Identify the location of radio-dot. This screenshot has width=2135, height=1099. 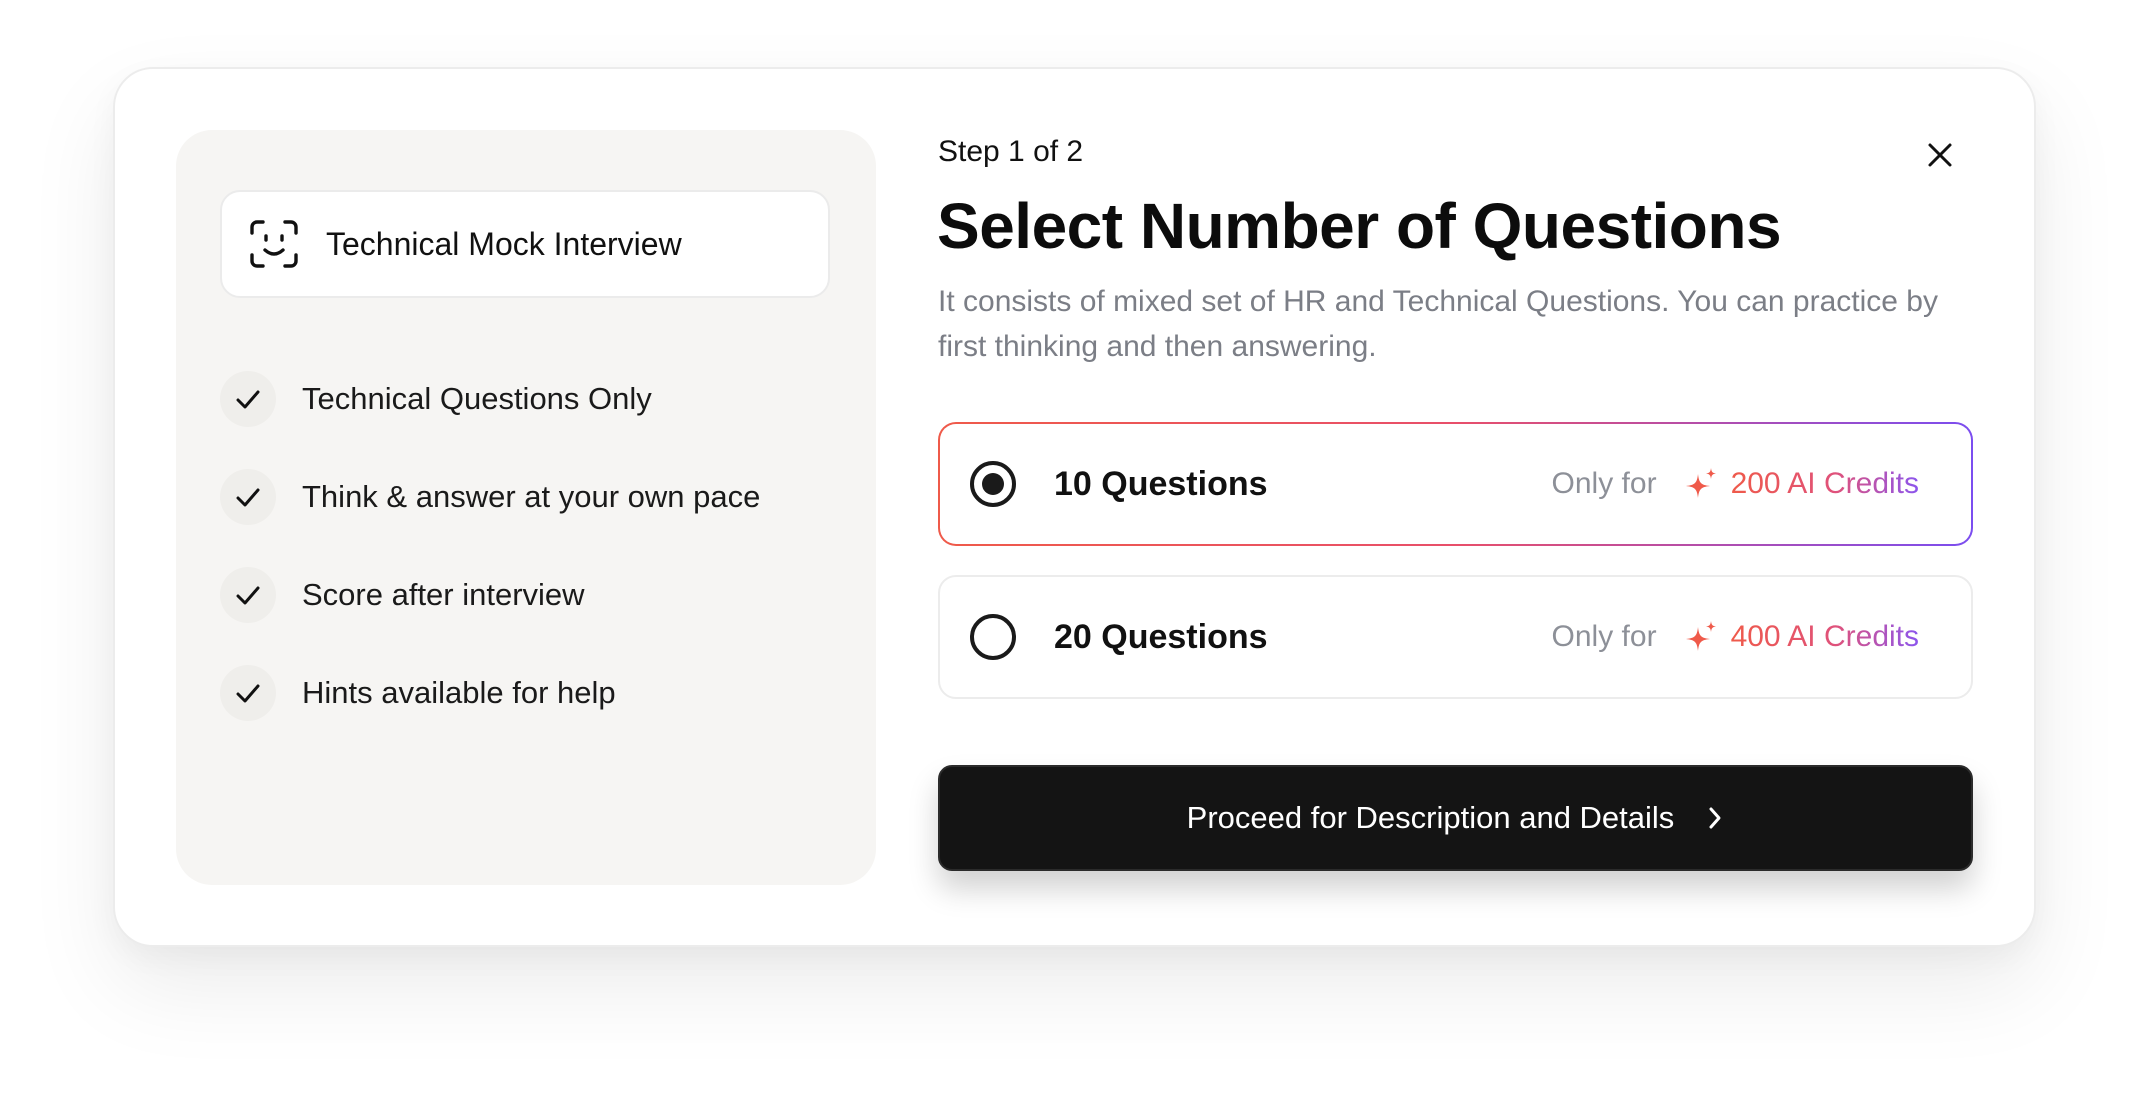
(993, 484).